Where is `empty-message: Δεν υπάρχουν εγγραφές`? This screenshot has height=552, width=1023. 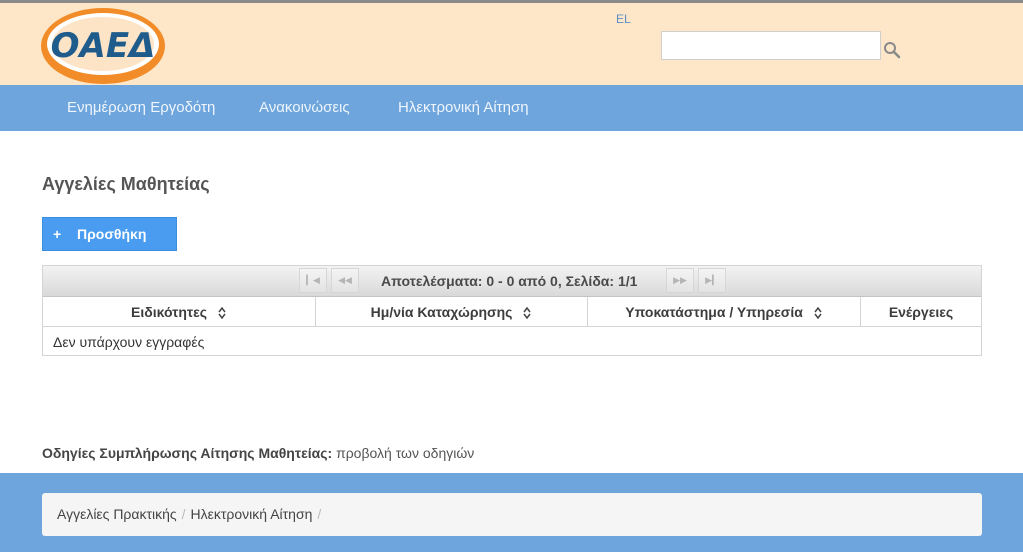
empty-message: Δεν υπάρχουν εγγραφές is located at coordinates (129, 342).